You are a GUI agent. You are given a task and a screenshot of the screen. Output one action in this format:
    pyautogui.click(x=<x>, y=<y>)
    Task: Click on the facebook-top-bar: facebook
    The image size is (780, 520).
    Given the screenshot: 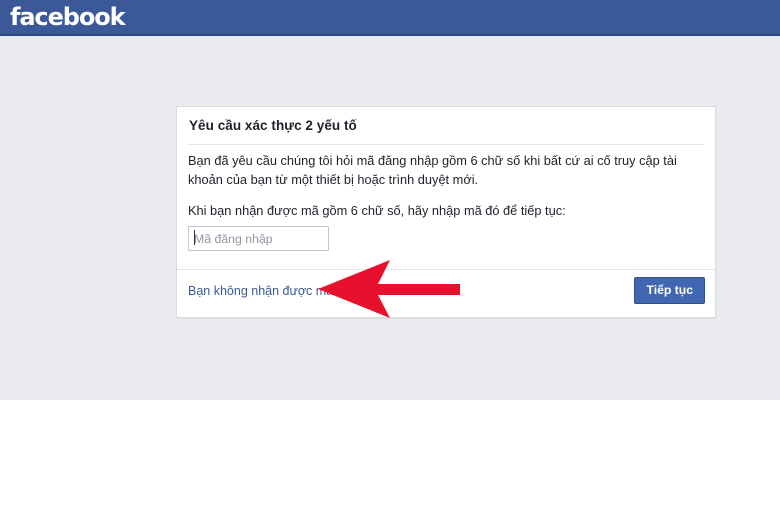 What is the action you would take?
    pyautogui.click(x=390, y=18)
    